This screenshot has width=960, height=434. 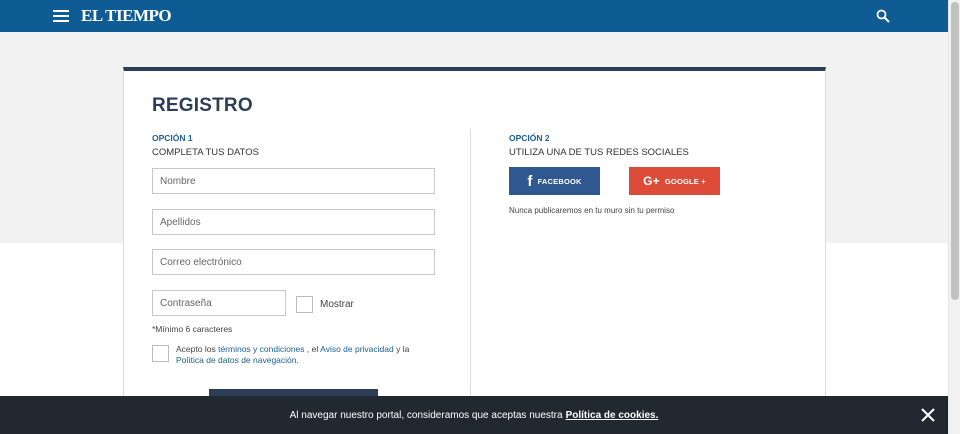 I want to click on top-navbar: EL TIEMPO, so click(x=474, y=16).